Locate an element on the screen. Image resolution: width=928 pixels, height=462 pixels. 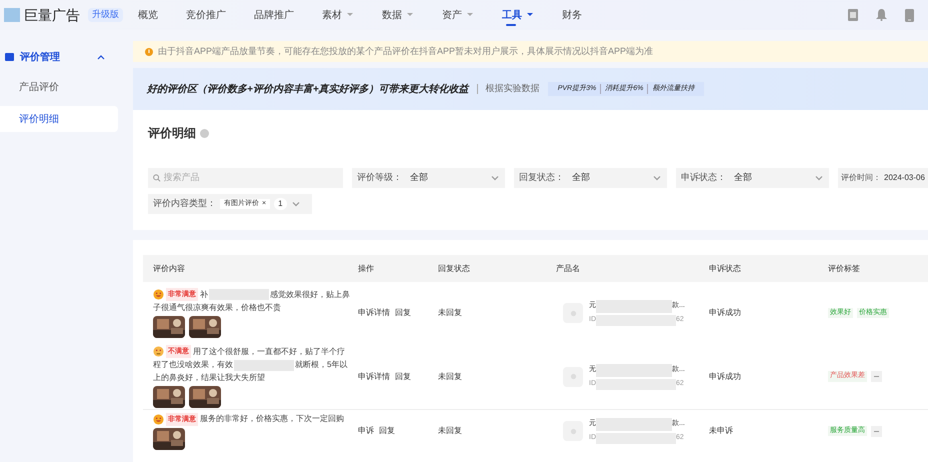
search-input: 搜索产品 is located at coordinates (251, 178).